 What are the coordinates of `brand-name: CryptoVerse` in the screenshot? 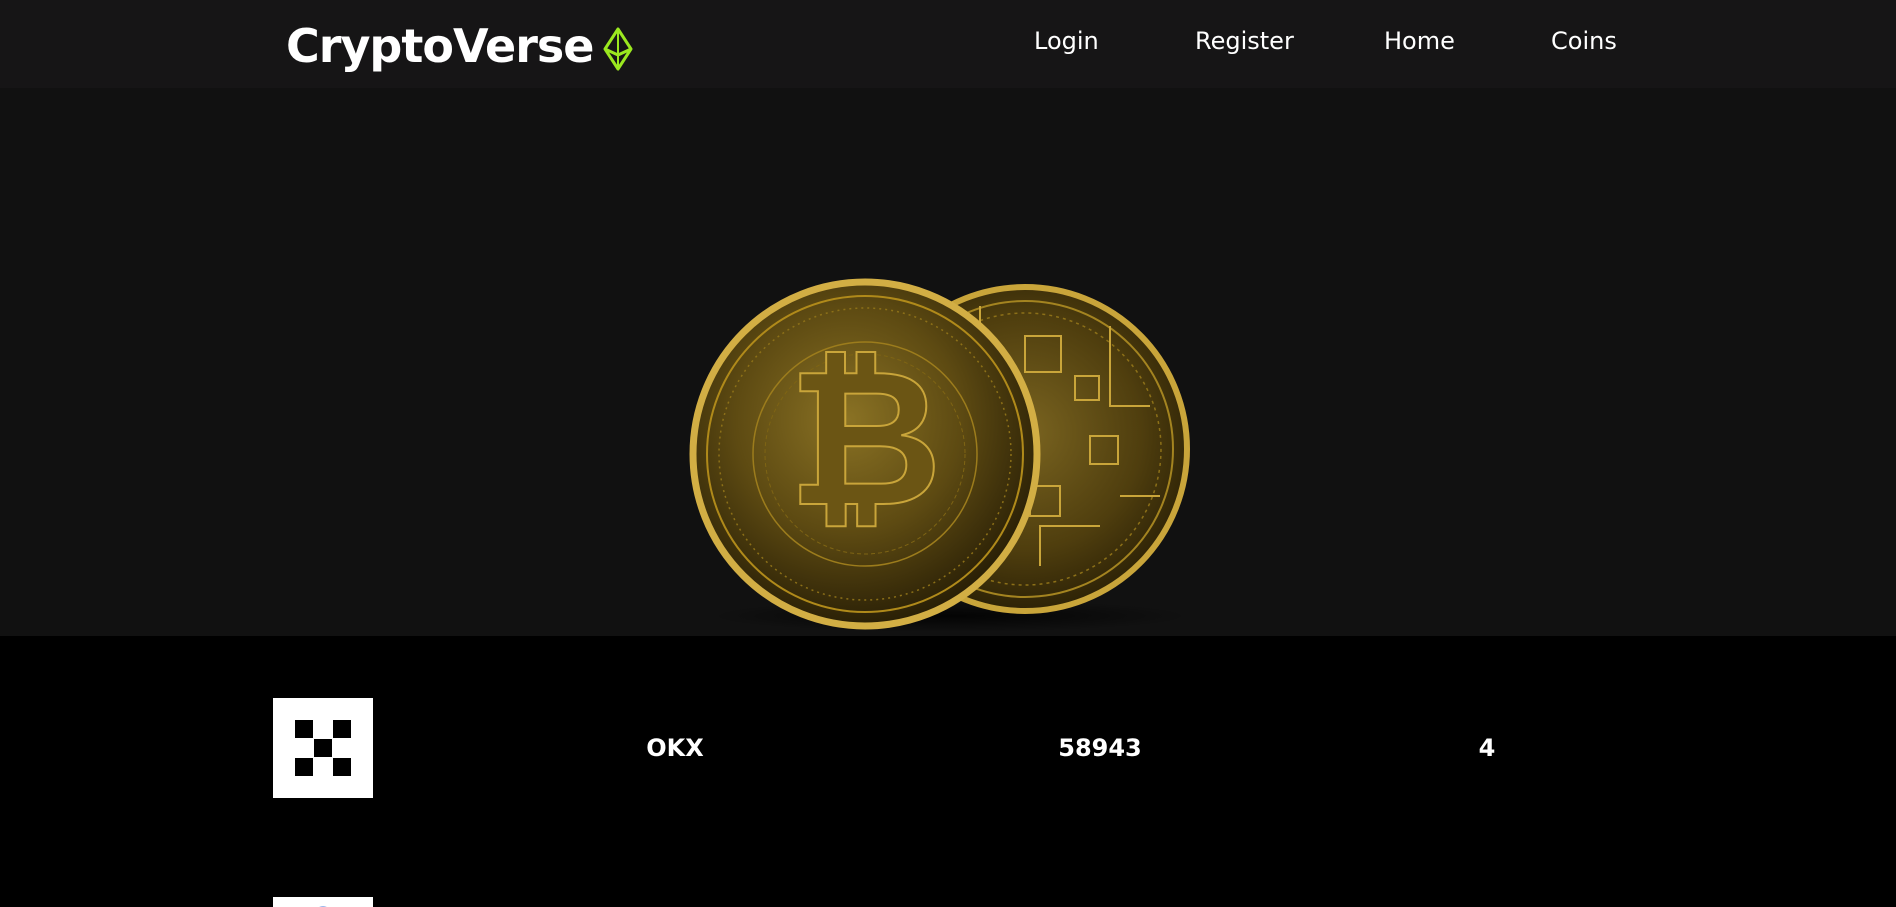 It's located at (440, 46).